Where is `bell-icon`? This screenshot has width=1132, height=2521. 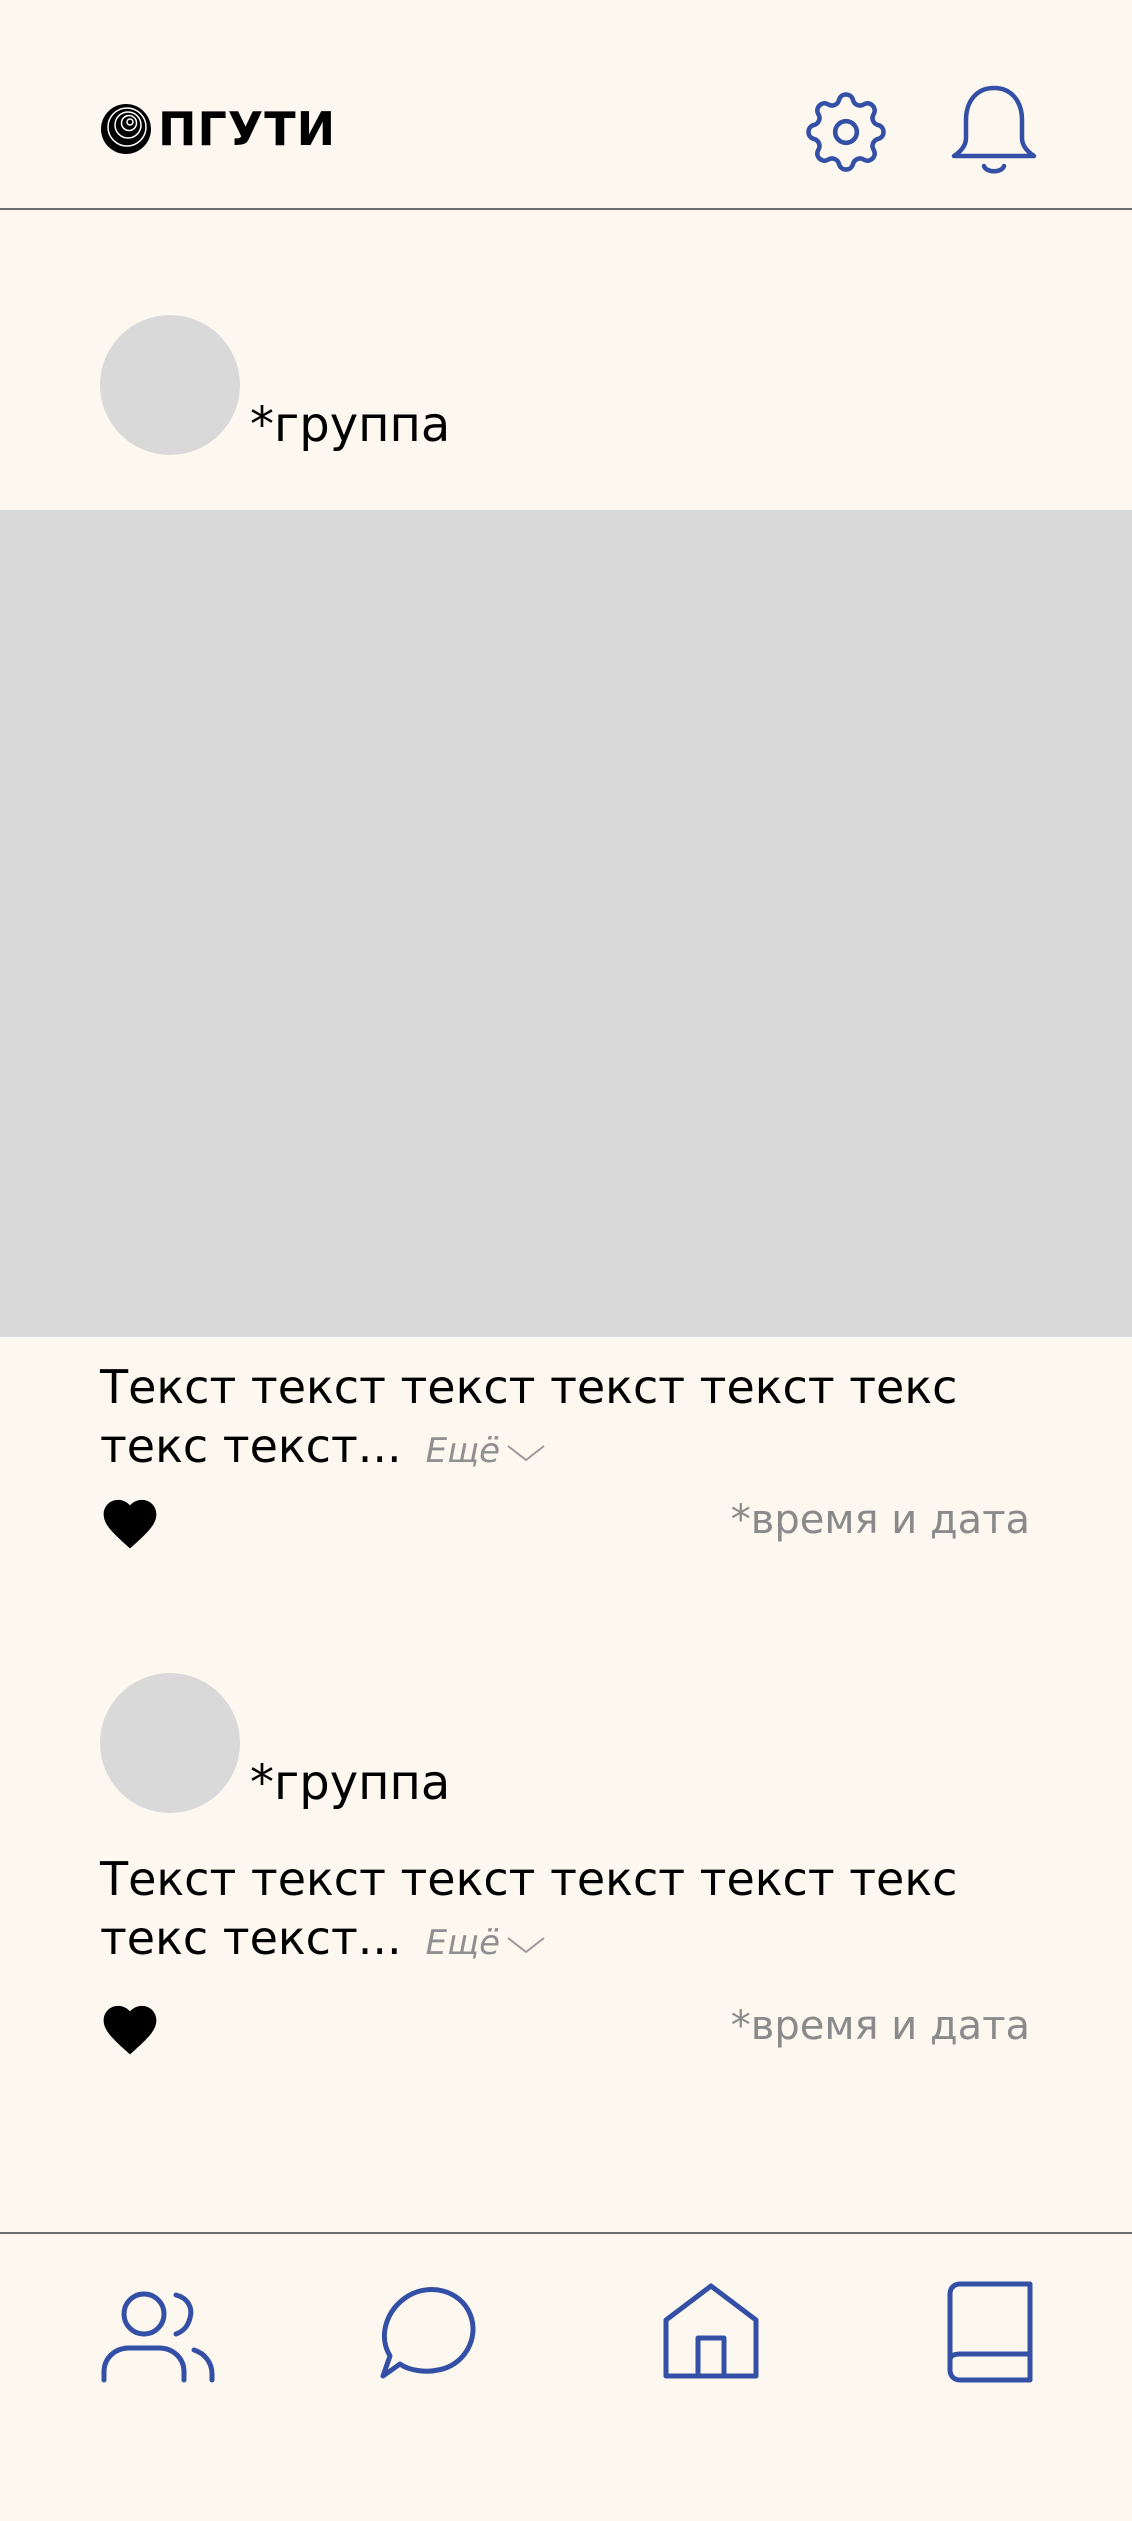 bell-icon is located at coordinates (994, 129).